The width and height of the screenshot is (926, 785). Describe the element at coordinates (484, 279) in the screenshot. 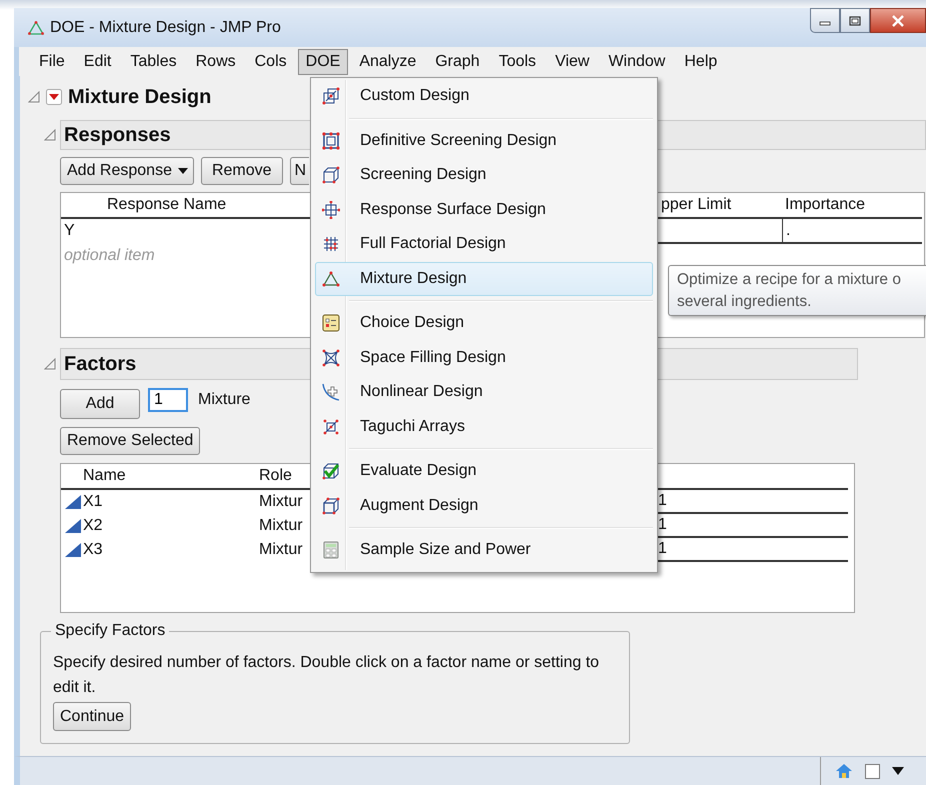

I see `menu-item: Mixture Design` at that location.